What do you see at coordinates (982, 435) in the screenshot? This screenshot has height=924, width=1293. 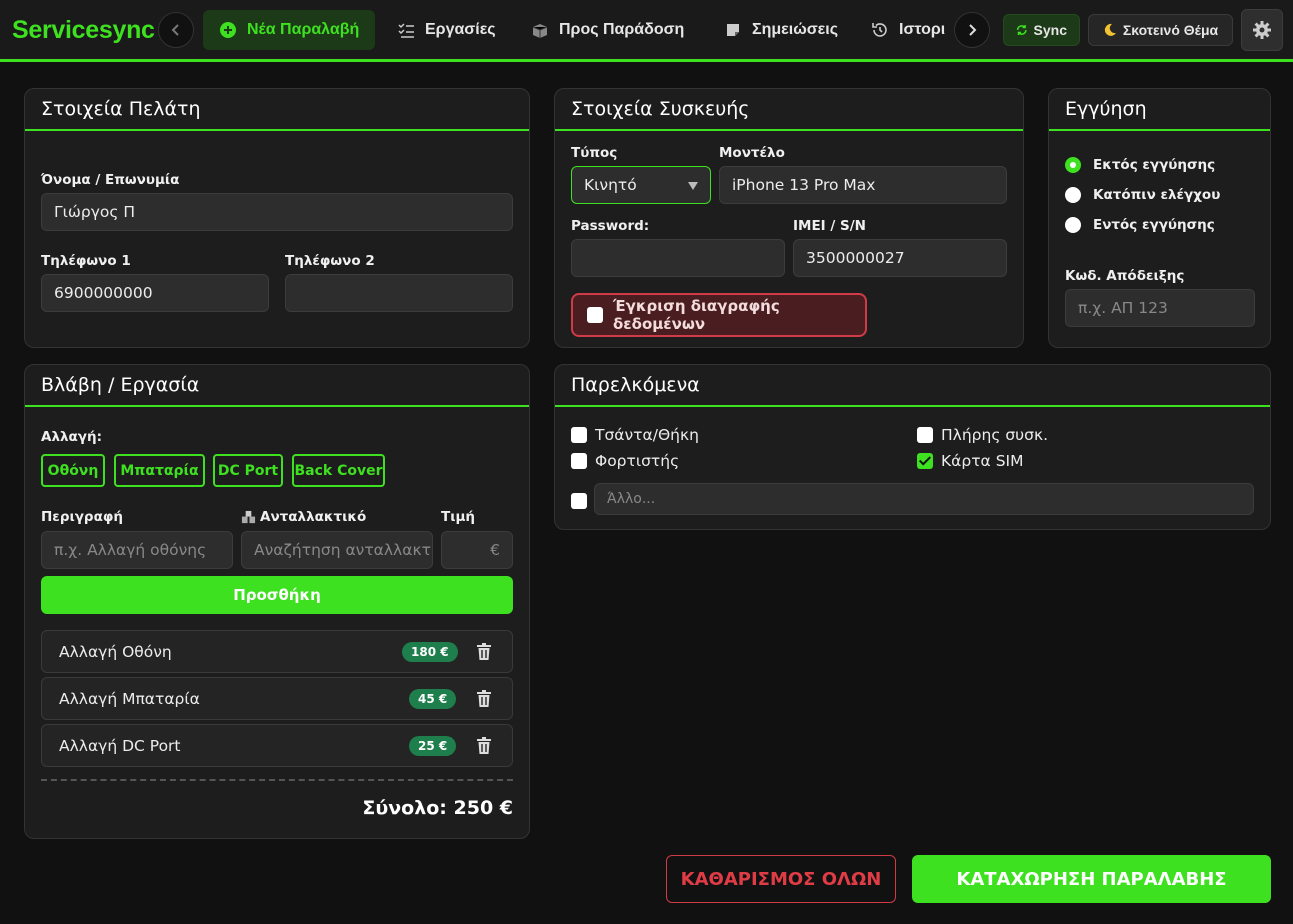 I see `accessory-full-device: Πλήρης συσκ.` at bounding box center [982, 435].